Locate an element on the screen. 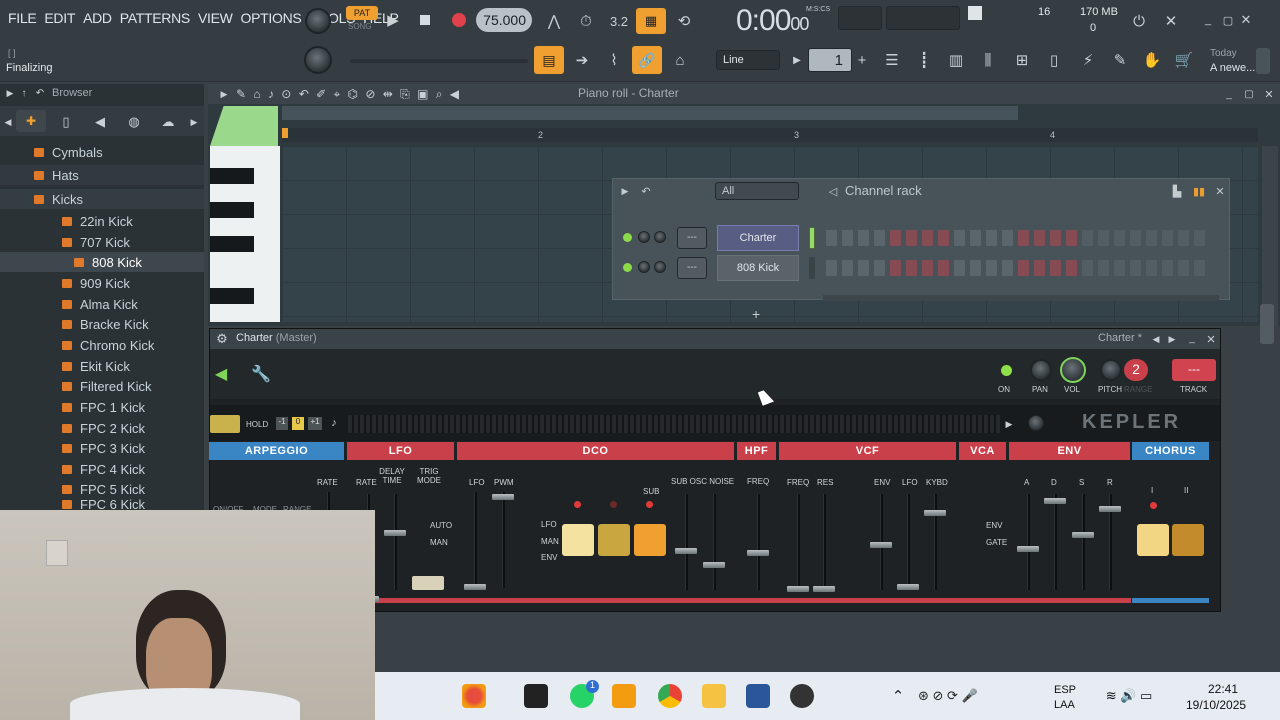 The height and width of the screenshot is (720, 1280). file-808-kick: 808 Kick is located at coordinates (102, 262).